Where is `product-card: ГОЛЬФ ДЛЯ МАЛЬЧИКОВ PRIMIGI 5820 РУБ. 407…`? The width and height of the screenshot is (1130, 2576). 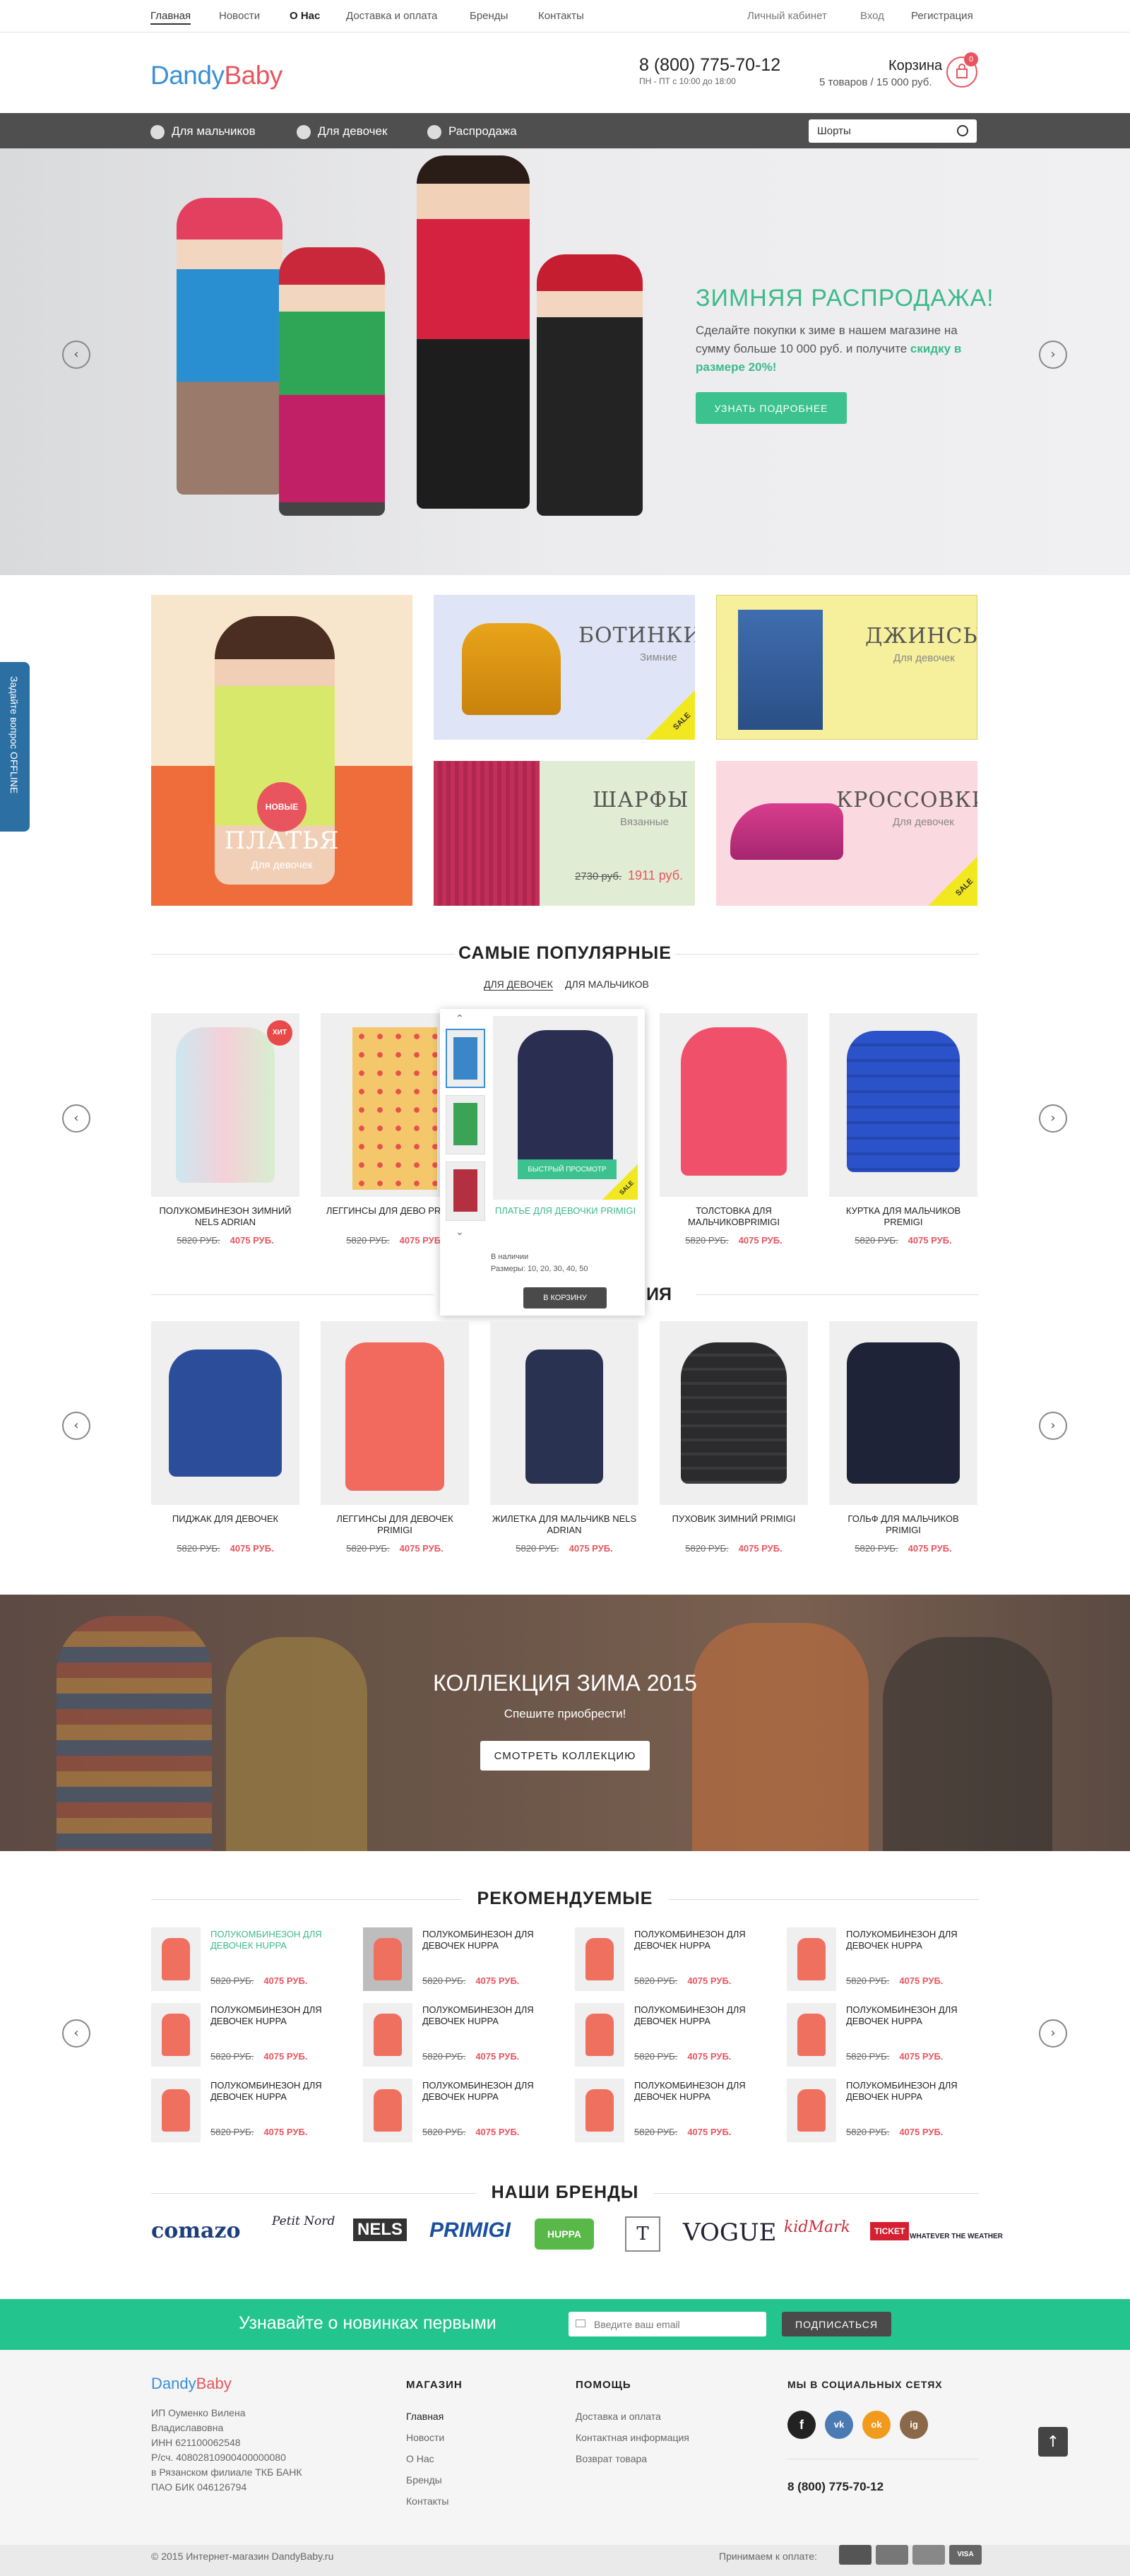
product-card: ГОЛЬФ ДЛЯ МАЛЬЧИКОВ PRIMIGI 5820 РУБ. 407… is located at coordinates (903, 1437).